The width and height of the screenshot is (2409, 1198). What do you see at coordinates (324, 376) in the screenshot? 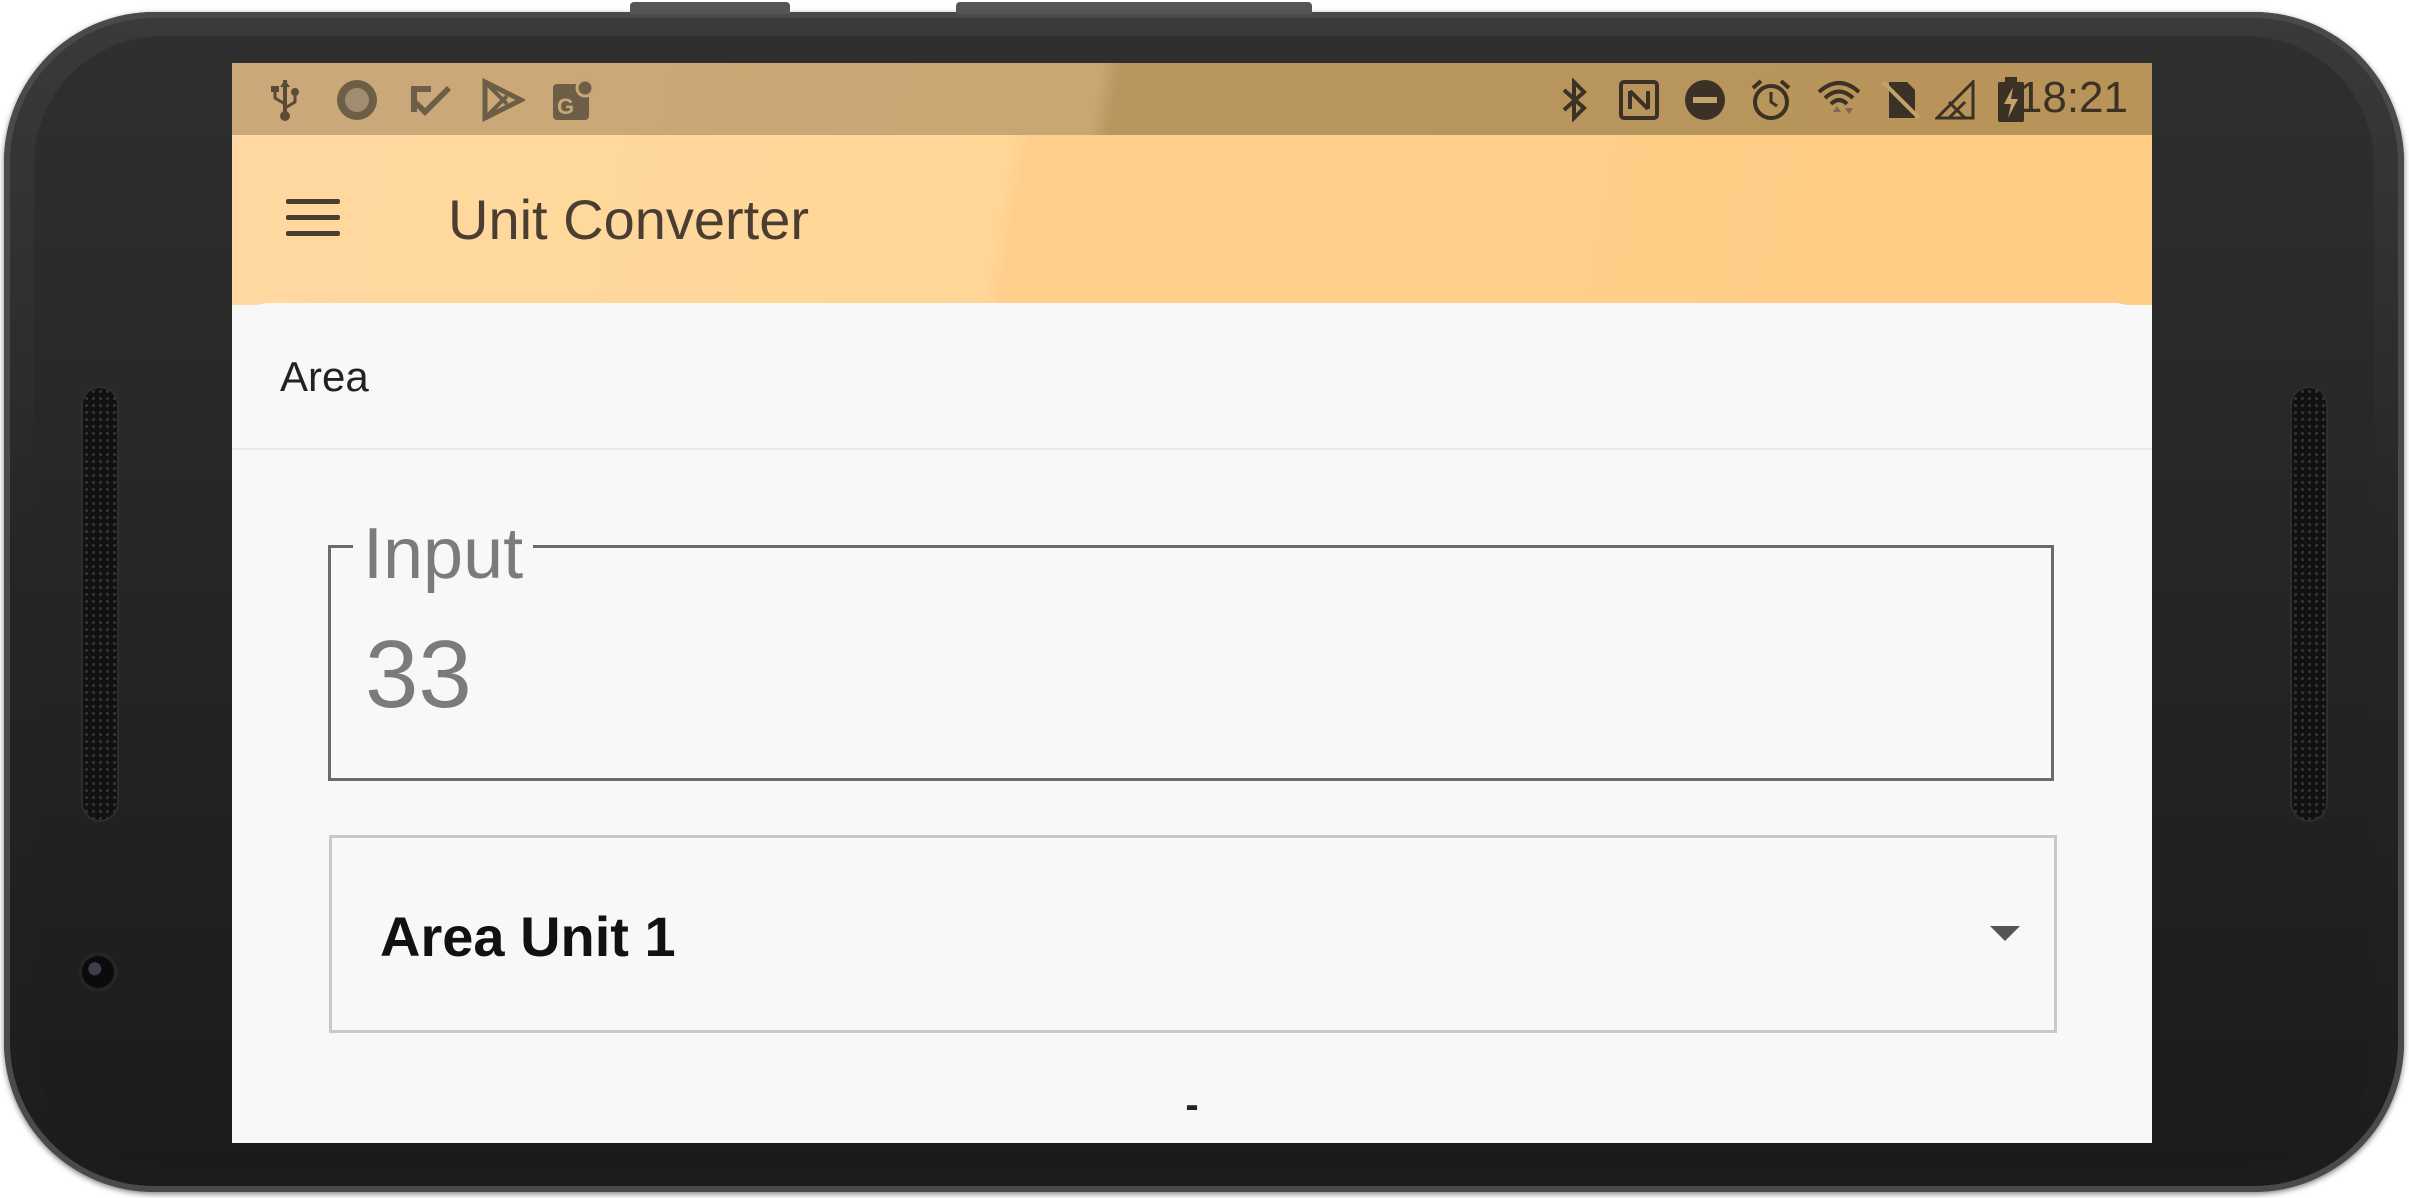
I see `section-title: Area` at bounding box center [324, 376].